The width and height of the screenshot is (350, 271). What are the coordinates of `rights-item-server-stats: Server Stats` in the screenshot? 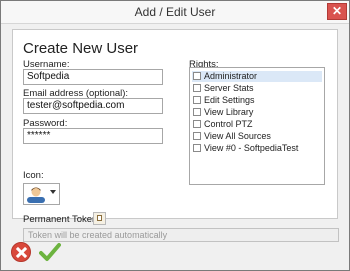 It's located at (257, 88).